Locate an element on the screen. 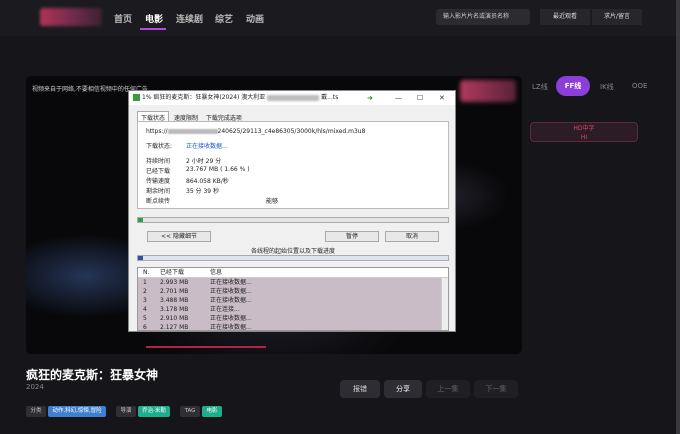 Image resolution: width=680 pixels, height=434 pixels. director-value: 乔治·米勒 is located at coordinates (154, 411).